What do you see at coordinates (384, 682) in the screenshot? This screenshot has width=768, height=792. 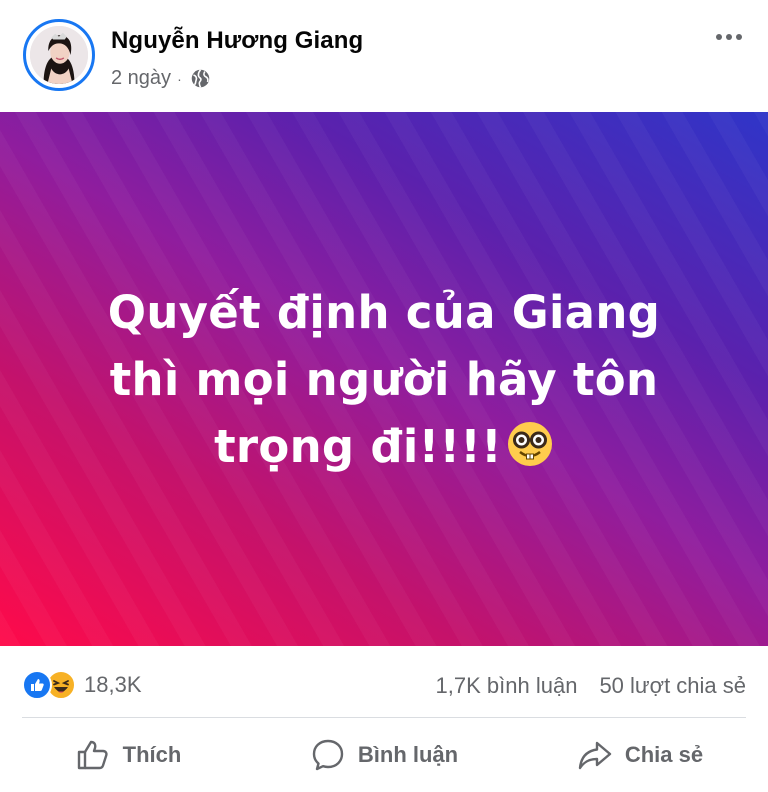 I see `reaction-stats: 18,3K 1,7K bình luận 50 lượt chia sẻ` at bounding box center [384, 682].